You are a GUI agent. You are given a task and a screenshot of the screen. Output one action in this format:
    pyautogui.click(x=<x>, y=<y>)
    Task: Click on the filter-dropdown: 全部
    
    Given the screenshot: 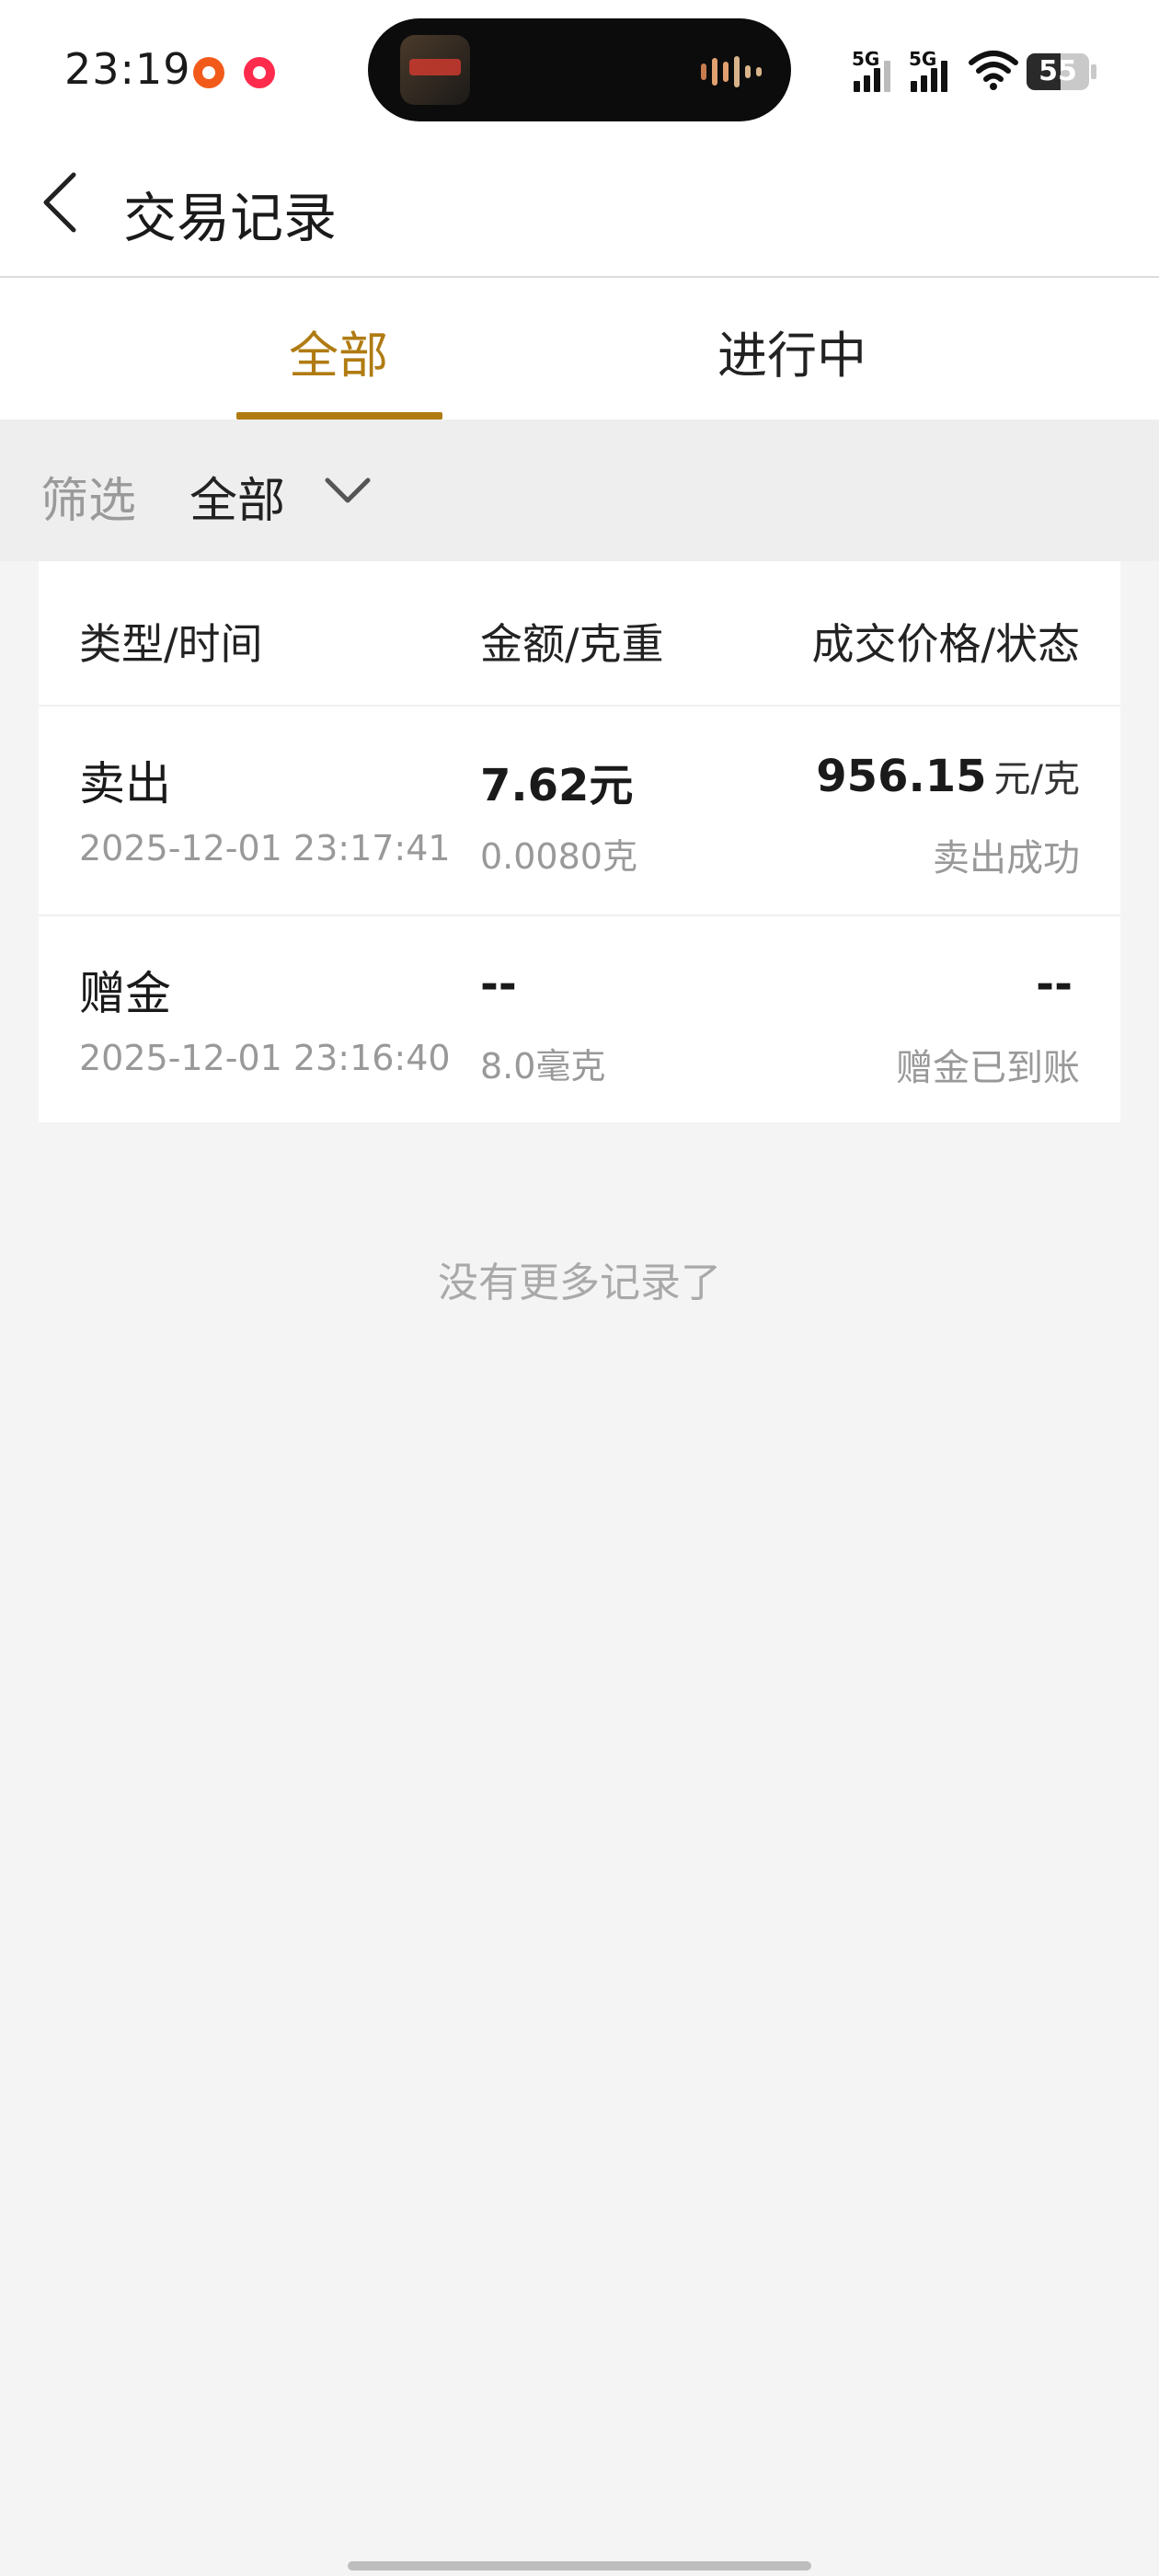 What is the action you would take?
    pyautogui.click(x=237, y=496)
    